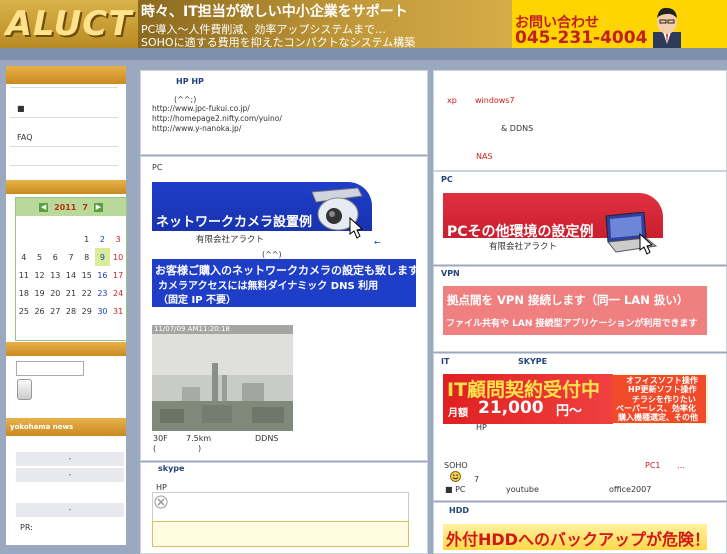 The width and height of the screenshot is (727, 554). I want to click on logo-text: ALUCT, so click(69, 24).